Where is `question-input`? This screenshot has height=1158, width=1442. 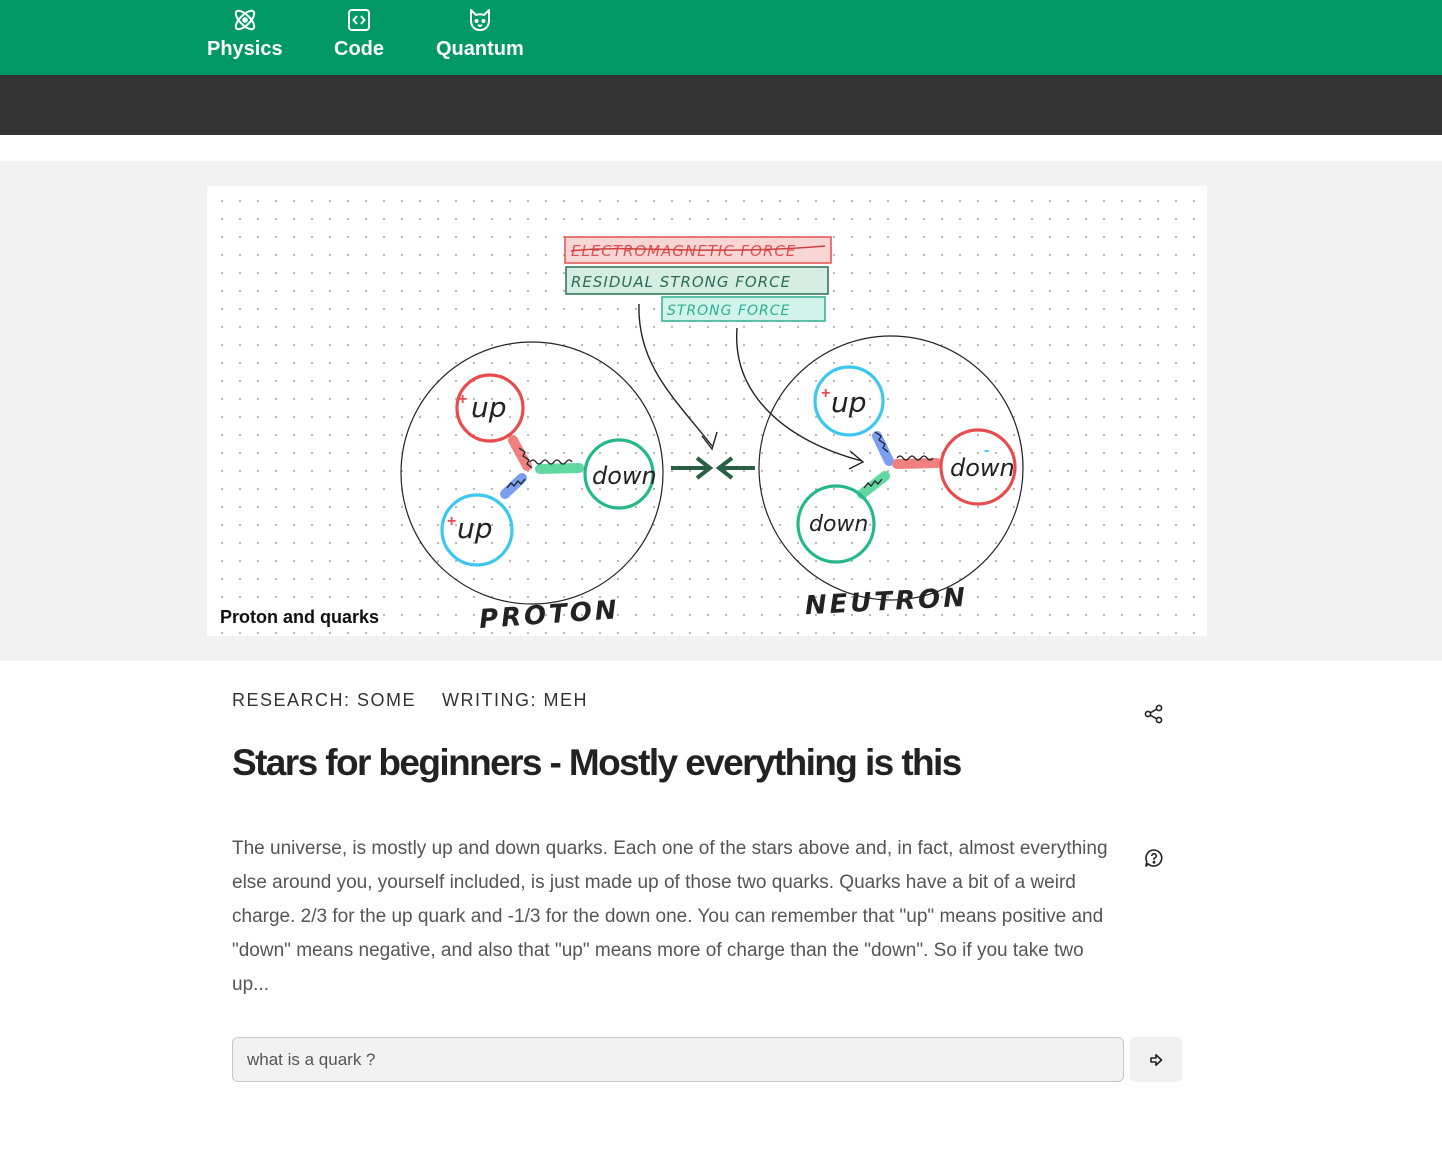
question-input is located at coordinates (678, 1059).